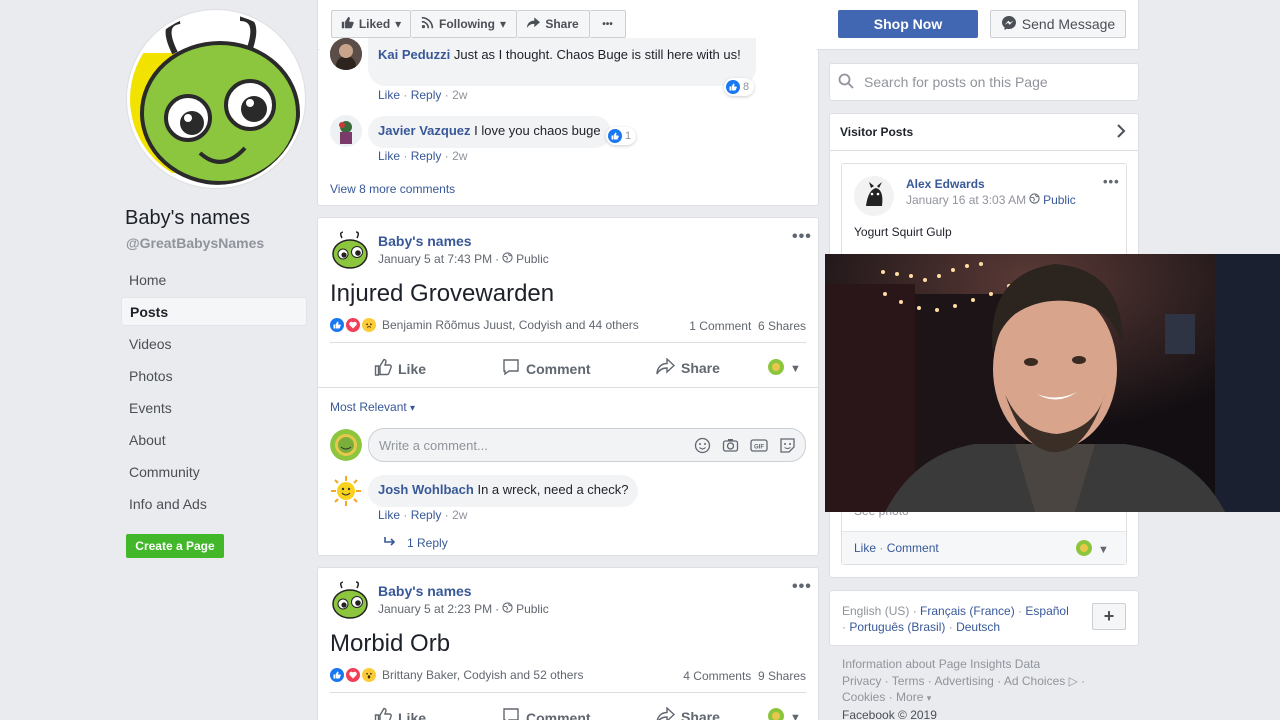  Describe the element at coordinates (782, 676) in the screenshot. I see `shares-count: 9 Shares` at that location.